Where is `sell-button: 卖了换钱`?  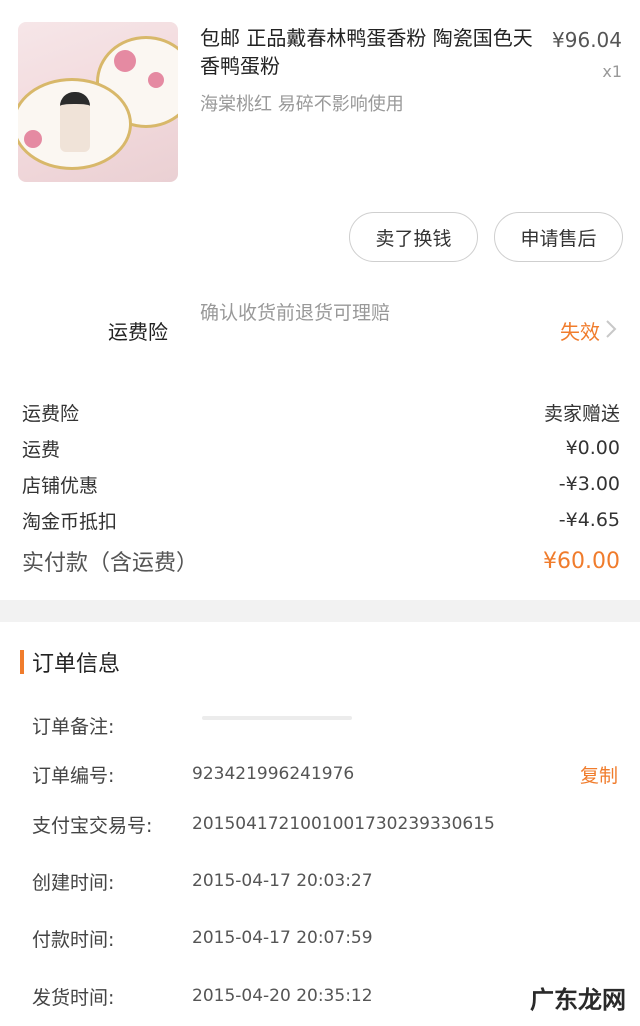
sell-button: 卖了换钱 is located at coordinates (413, 237).